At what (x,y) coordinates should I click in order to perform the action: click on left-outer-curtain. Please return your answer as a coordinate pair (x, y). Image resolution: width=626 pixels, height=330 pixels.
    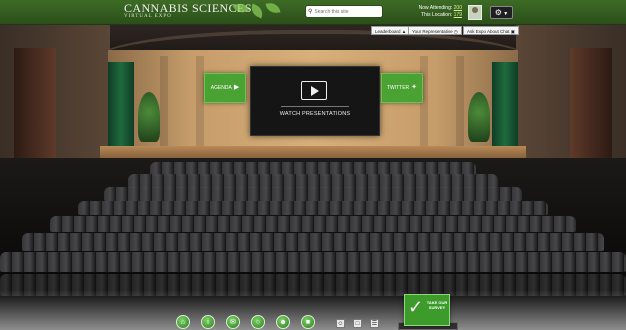
    Looking at the image, I should click on (35, 108).